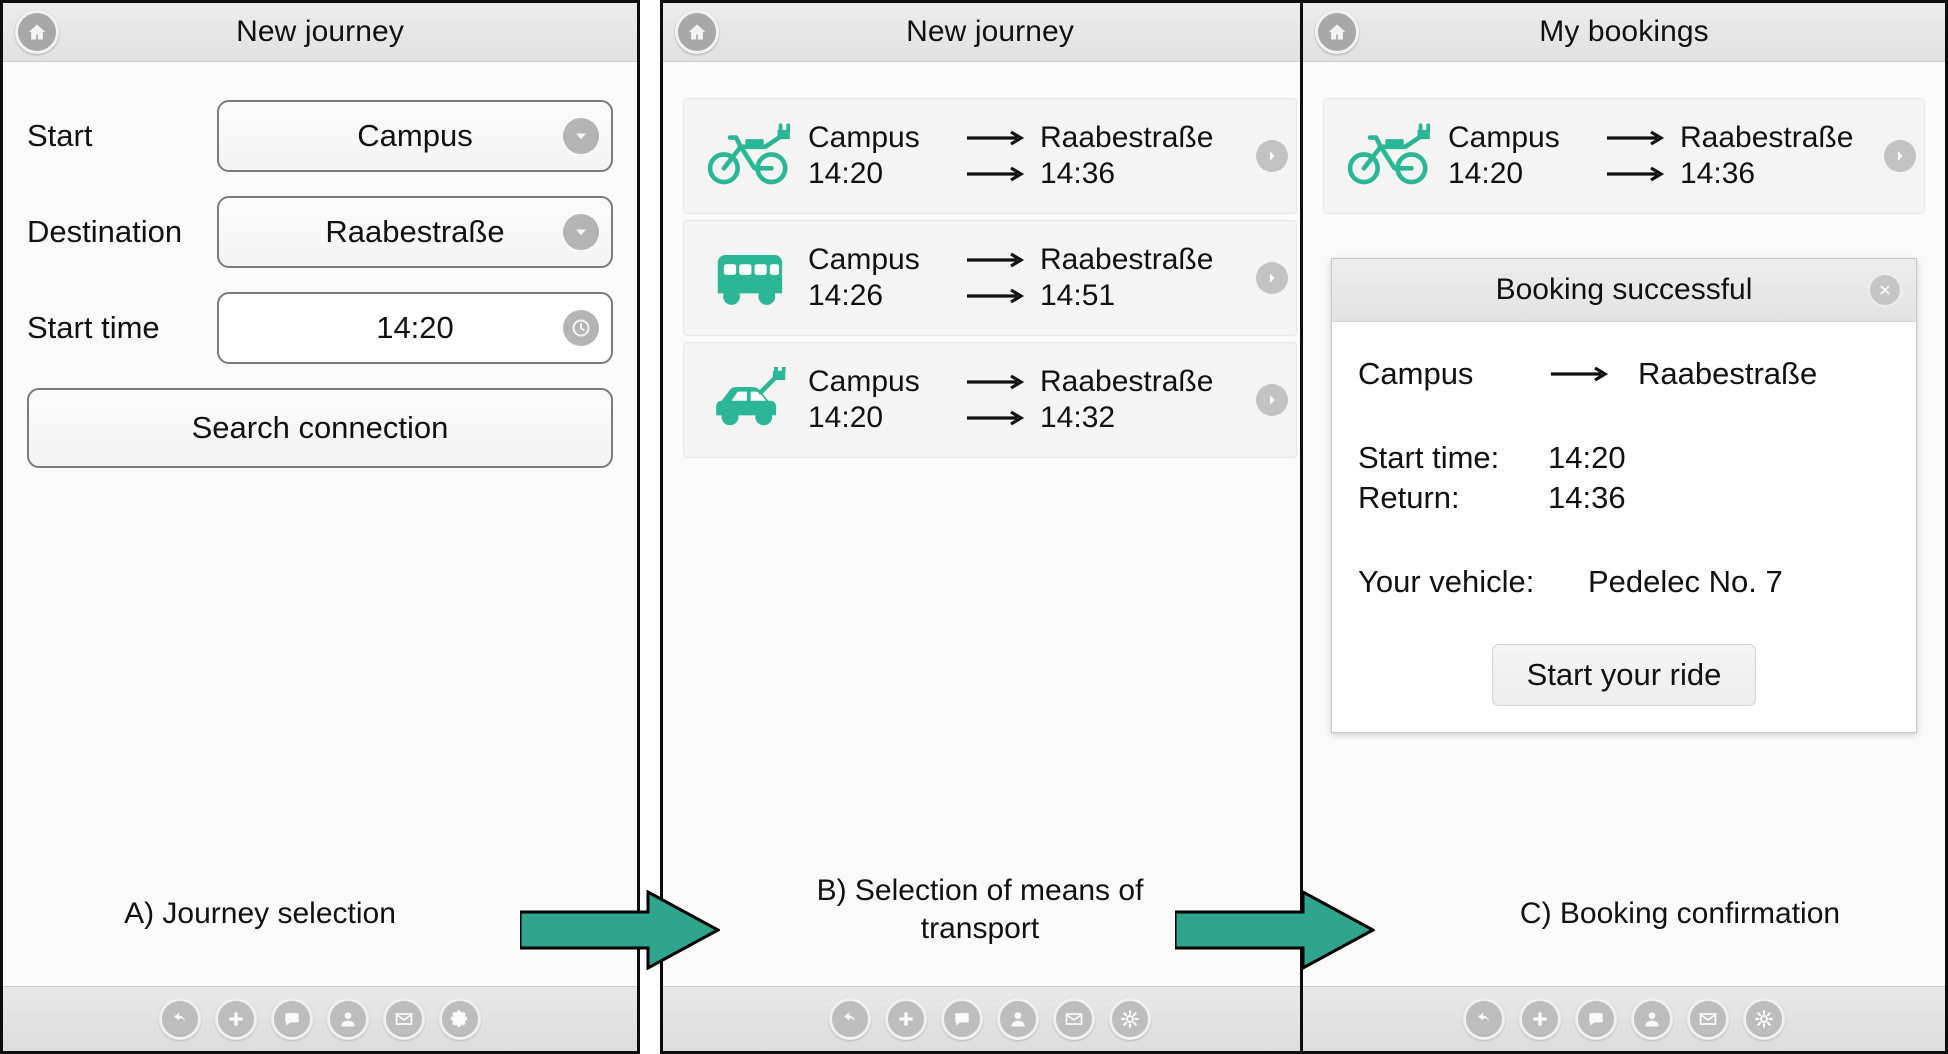 Image resolution: width=1948 pixels, height=1054 pixels. I want to click on starttime-input: 14:20, so click(415, 328).